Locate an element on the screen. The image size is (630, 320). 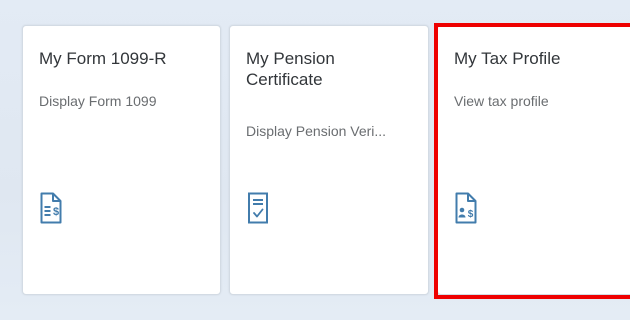
tile-title: My Pension Certificate is located at coordinates (290, 69).